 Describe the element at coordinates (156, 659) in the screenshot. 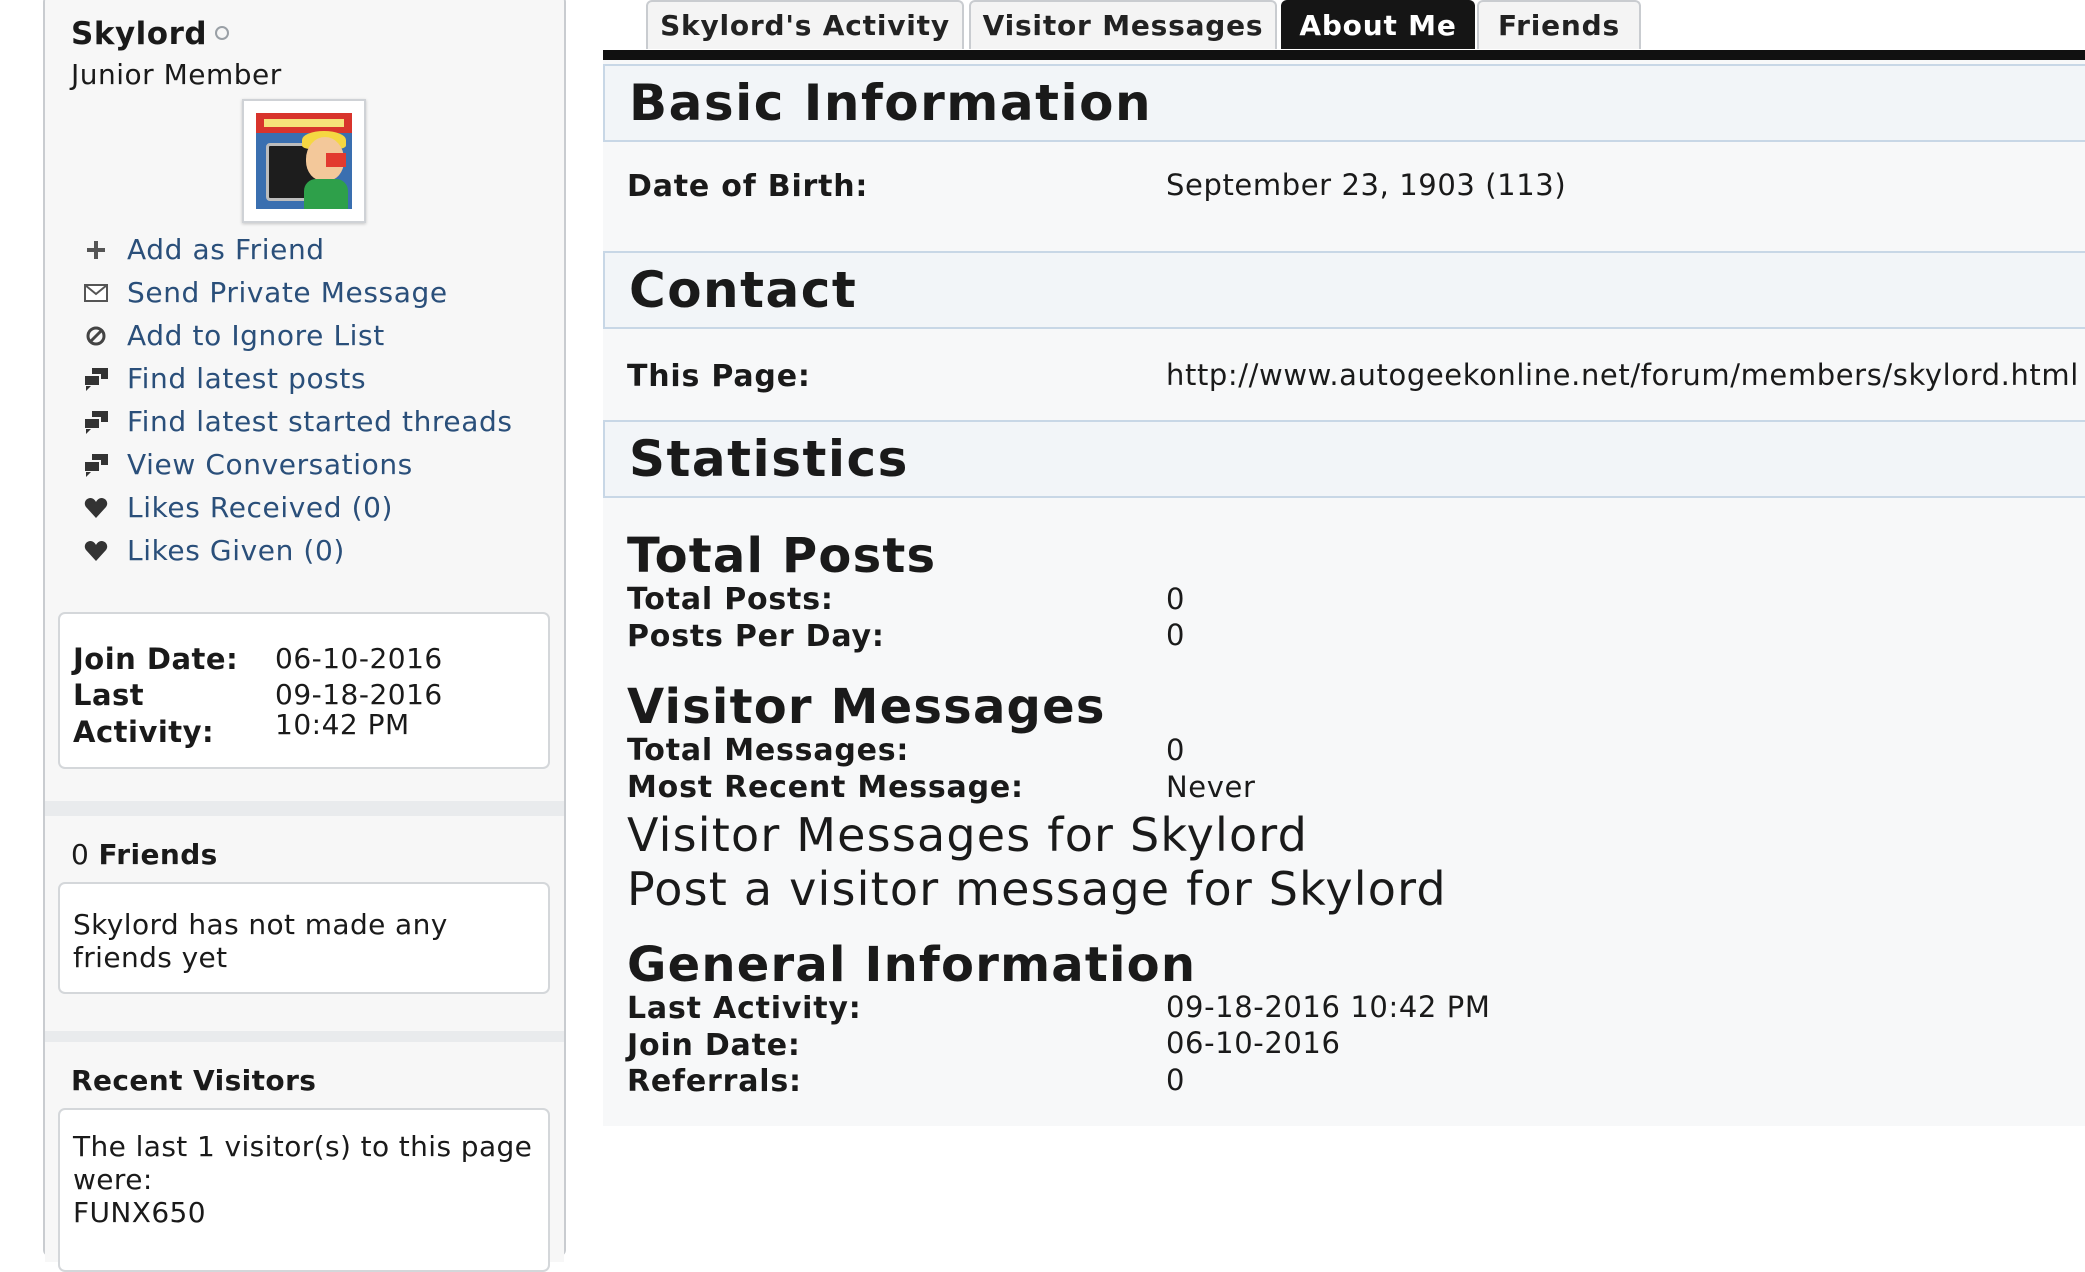

I see `join-date-label: Join Date:` at that location.